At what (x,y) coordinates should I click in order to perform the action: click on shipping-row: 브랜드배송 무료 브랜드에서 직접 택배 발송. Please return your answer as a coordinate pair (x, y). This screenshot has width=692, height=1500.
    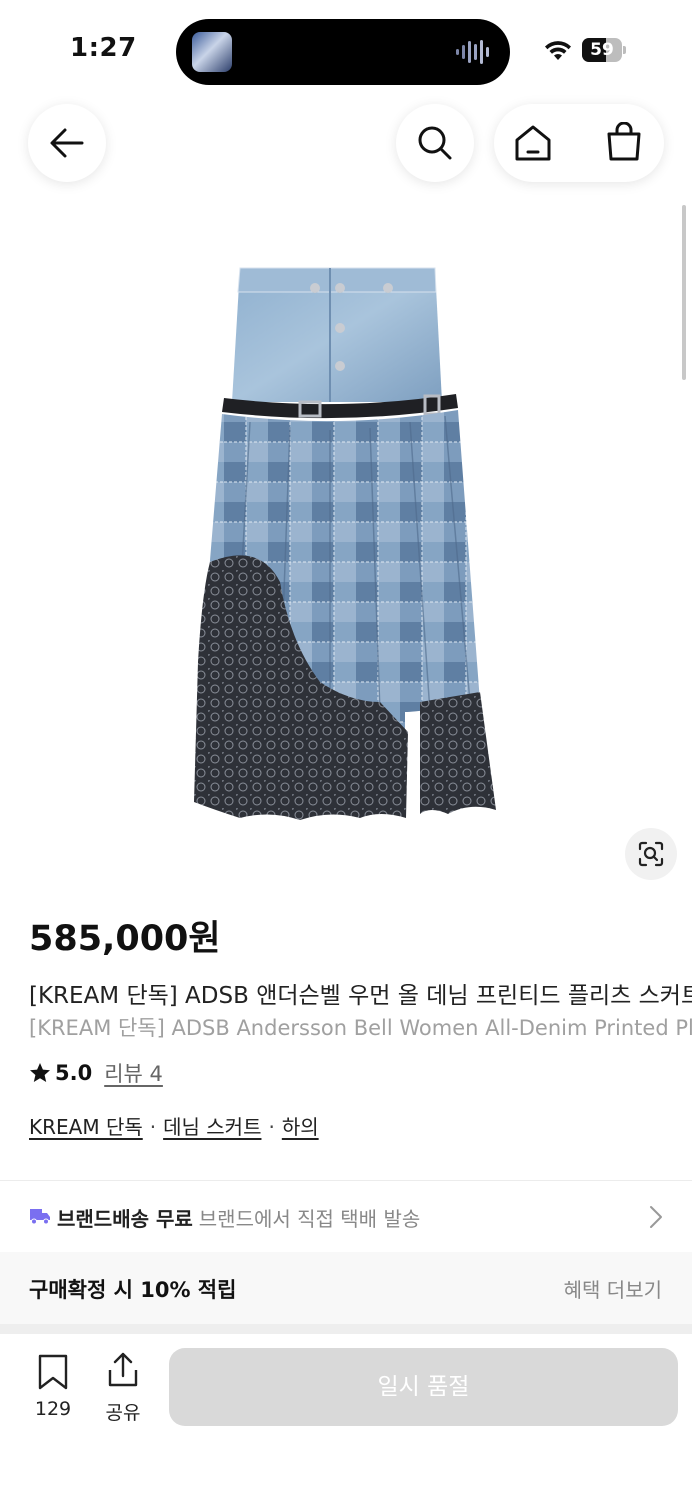
    Looking at the image, I should click on (346, 1216).